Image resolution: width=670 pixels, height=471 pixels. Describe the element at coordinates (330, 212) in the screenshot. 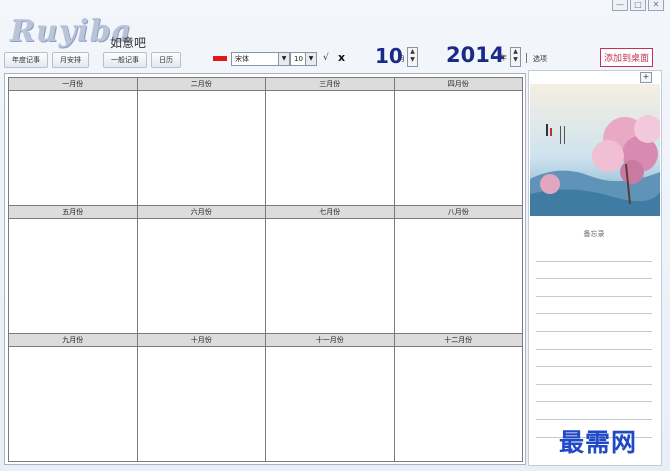

I see `month-label: 七月份` at that location.